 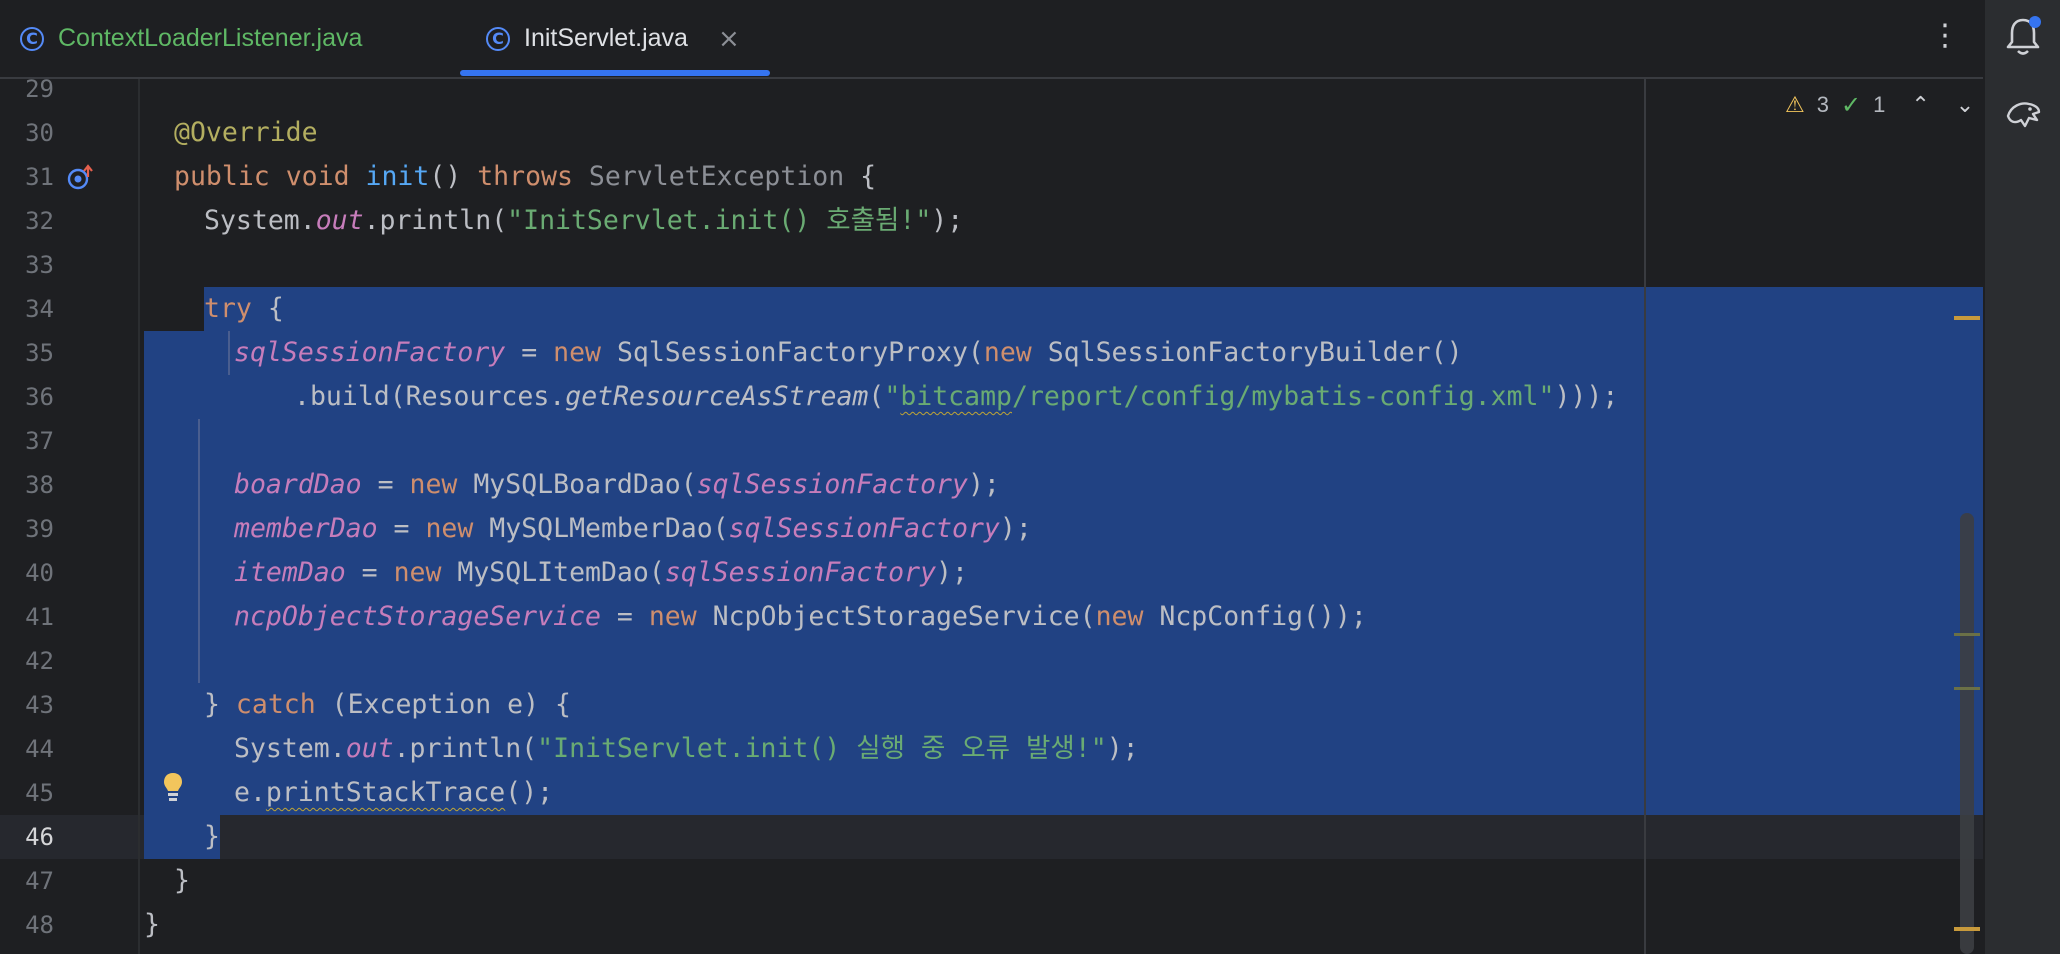 I want to click on line-number: 36, so click(x=39, y=397).